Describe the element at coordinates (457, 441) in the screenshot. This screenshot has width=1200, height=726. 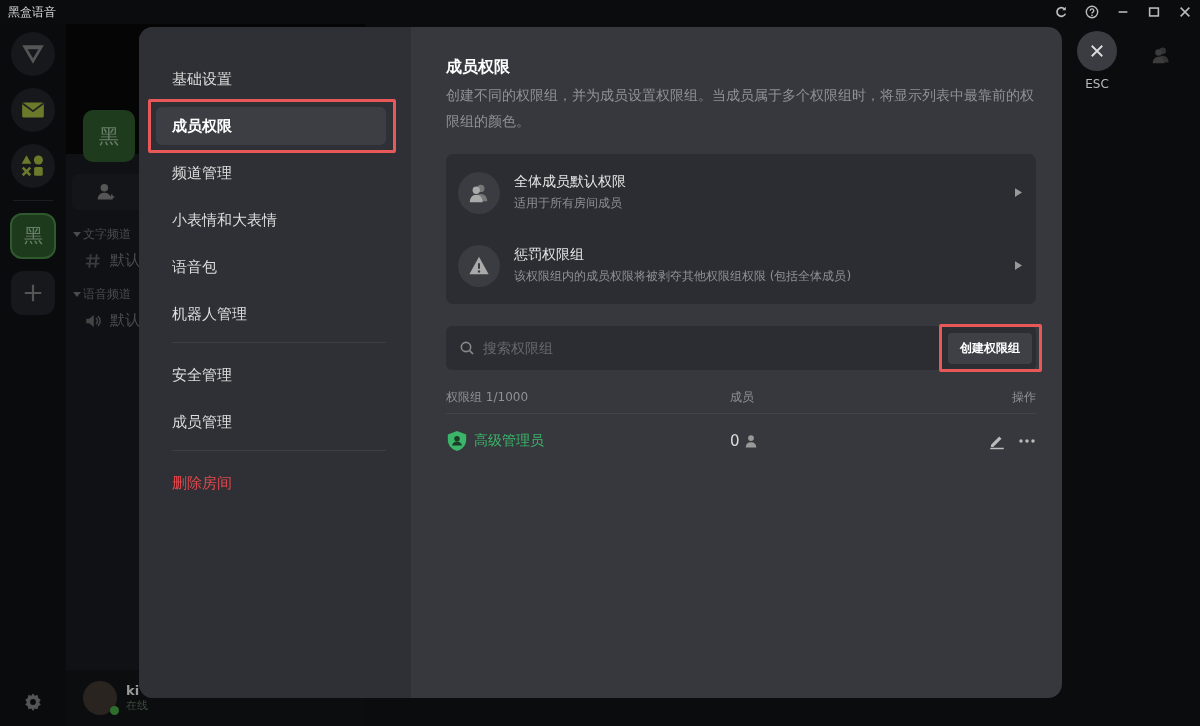
I see `shield-user-icon` at that location.